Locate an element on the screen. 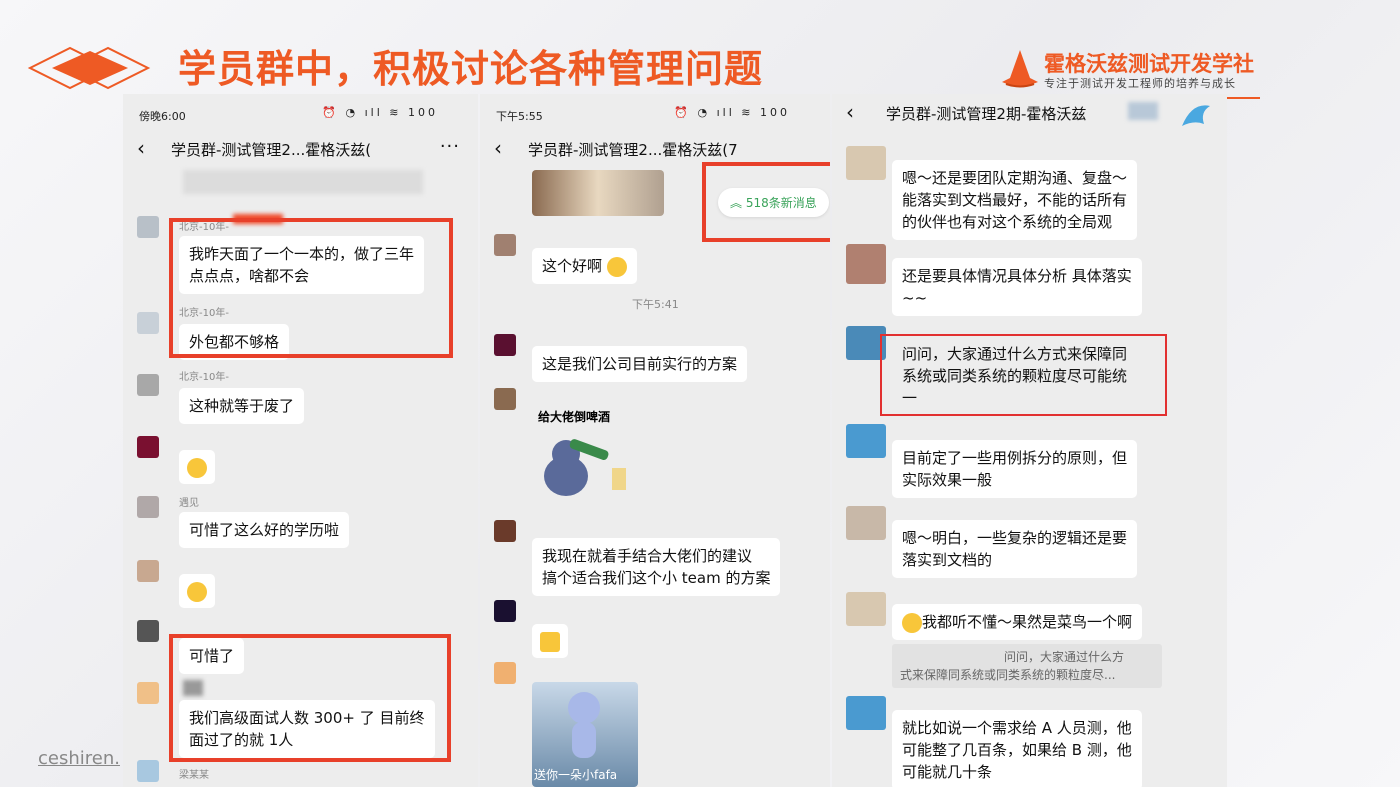 This screenshot has width=1400, height=787. more-options-icon: ··· is located at coordinates (450, 146).